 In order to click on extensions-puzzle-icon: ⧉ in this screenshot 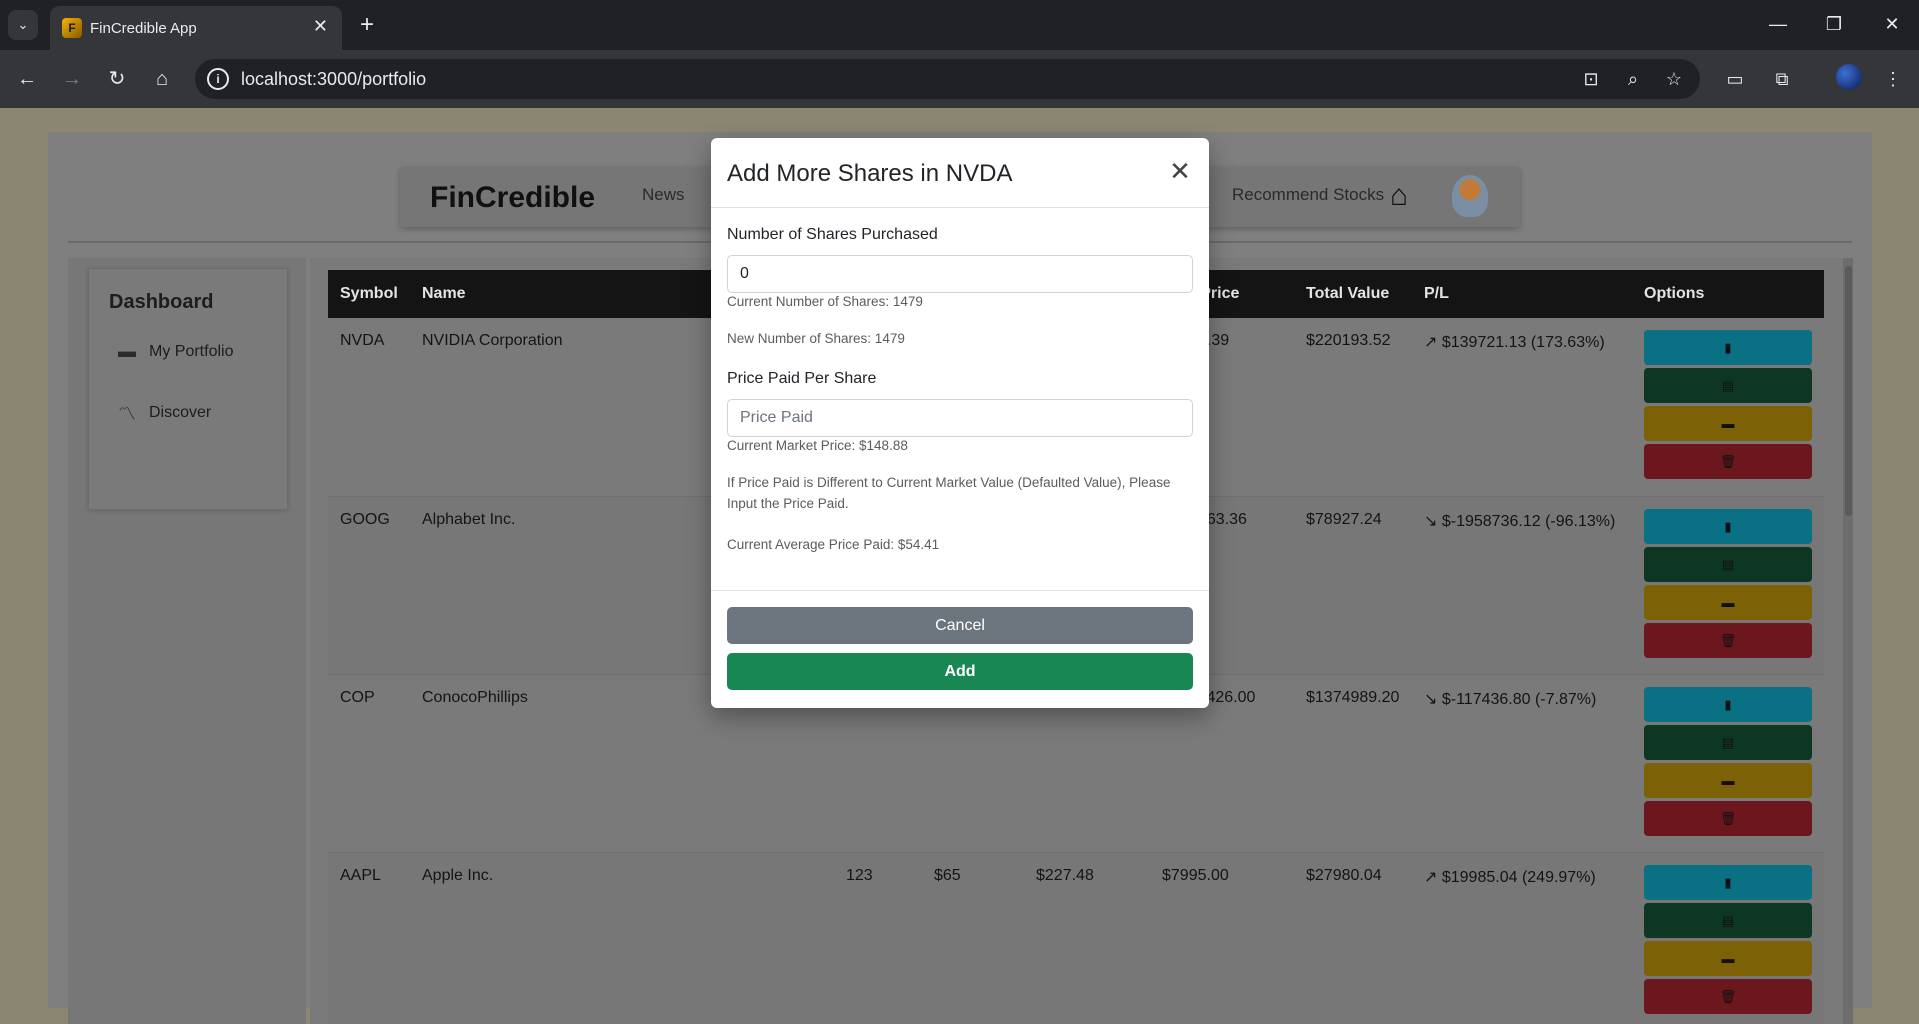, I will do `click(1782, 79)`.